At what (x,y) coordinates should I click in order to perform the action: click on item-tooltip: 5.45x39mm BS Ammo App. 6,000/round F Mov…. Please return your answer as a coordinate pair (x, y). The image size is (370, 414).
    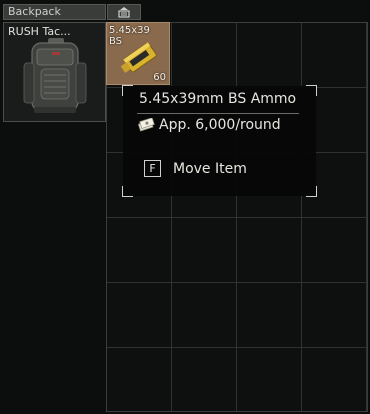
    Looking at the image, I should click on (219, 141).